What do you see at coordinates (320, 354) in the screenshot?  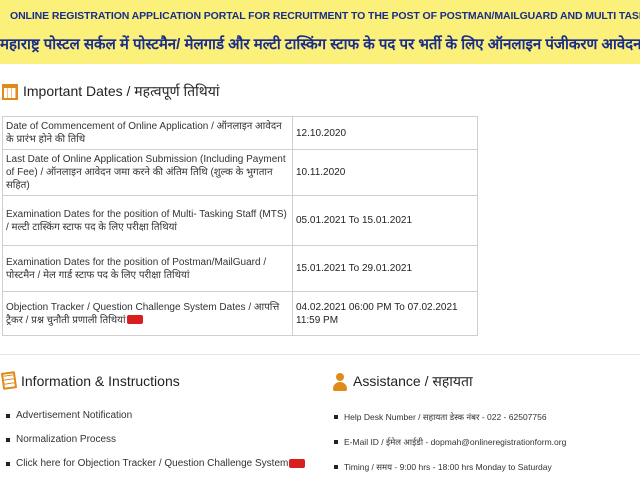 I see `section-divider` at bounding box center [320, 354].